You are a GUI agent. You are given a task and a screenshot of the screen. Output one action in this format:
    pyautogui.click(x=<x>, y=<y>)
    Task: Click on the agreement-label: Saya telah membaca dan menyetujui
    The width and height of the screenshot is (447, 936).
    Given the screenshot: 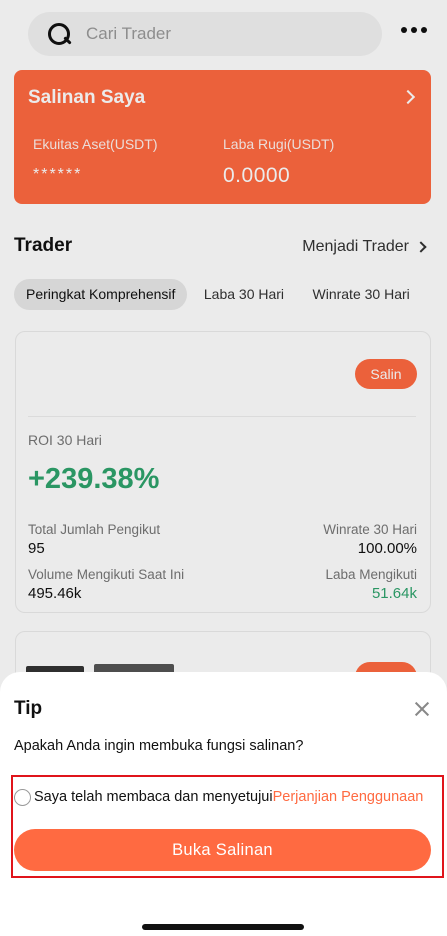 What is the action you would take?
    pyautogui.click(x=153, y=797)
    